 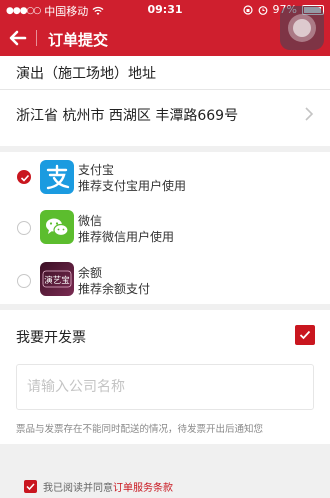 I want to click on agreement-row: 我已阅读并同意订单服务条款, so click(x=98, y=486).